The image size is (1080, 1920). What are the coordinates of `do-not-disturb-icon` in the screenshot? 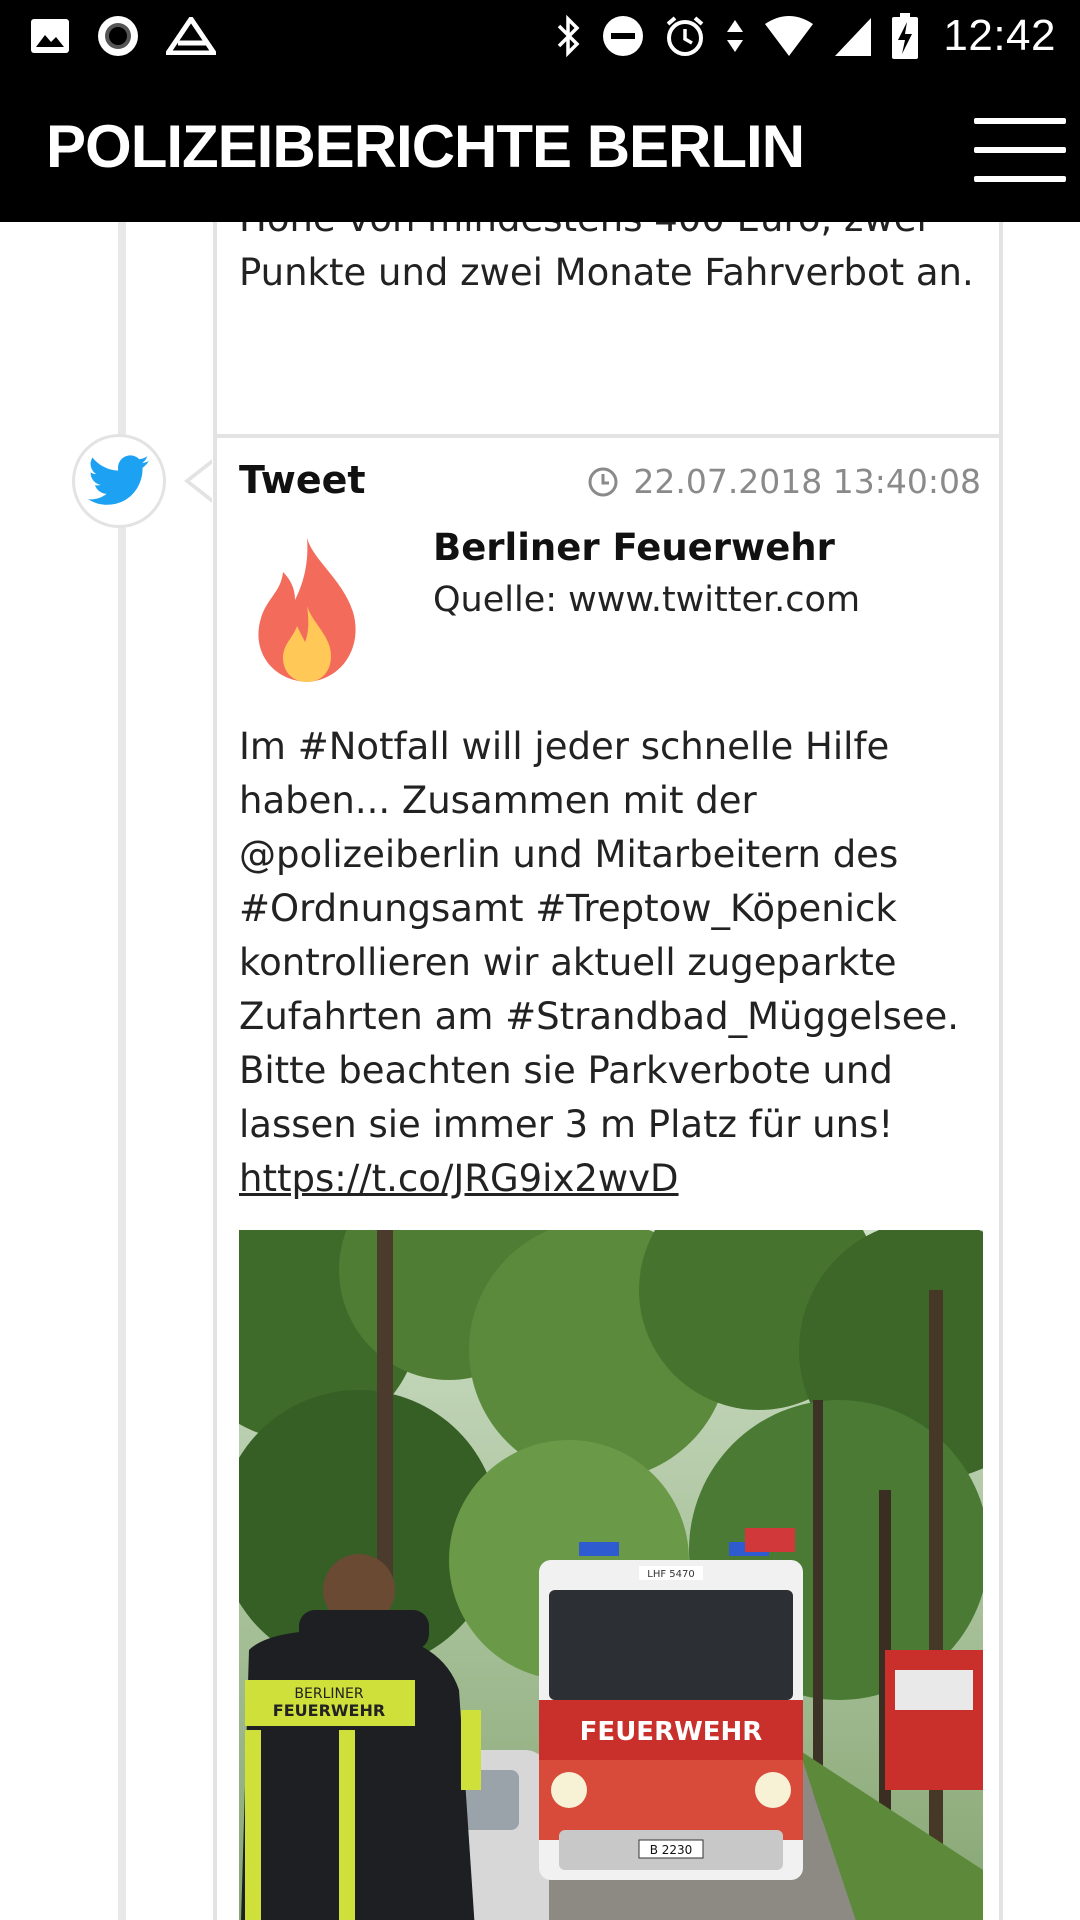 It's located at (623, 36).